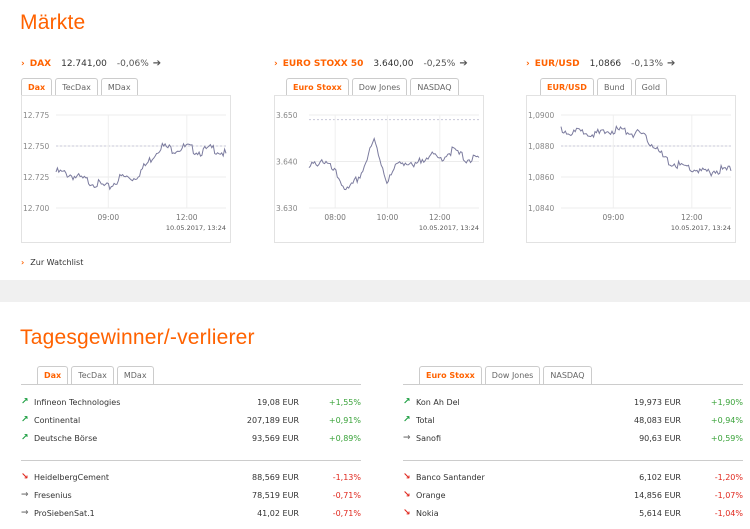 Image resolution: width=750 pixels, height=529 pixels. What do you see at coordinates (614, 87) in the screenshot?
I see `tab-bund: Bund` at bounding box center [614, 87].